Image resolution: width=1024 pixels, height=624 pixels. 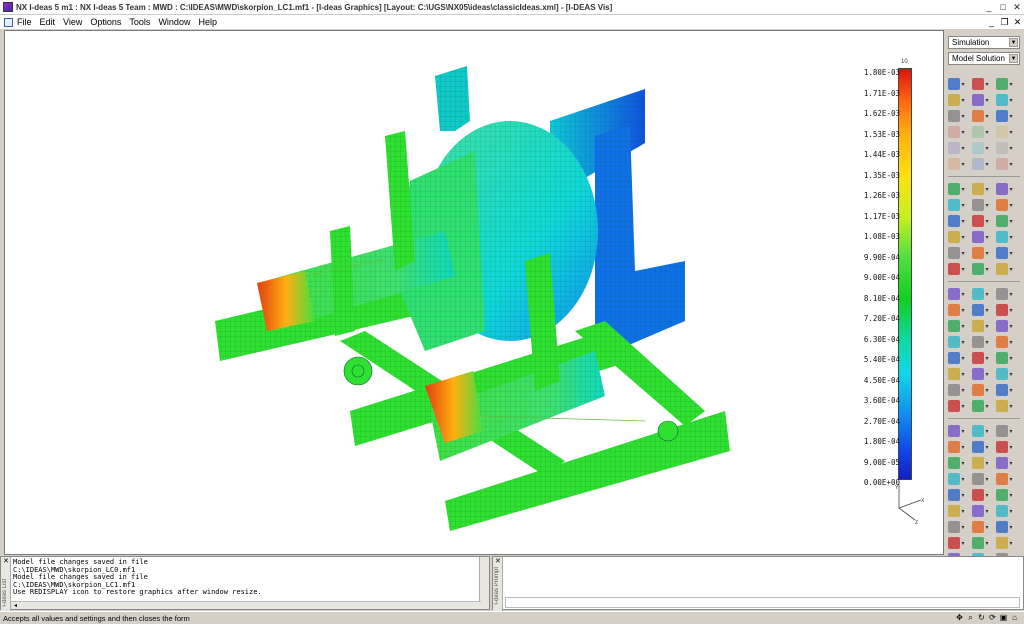 I want to click on menu-window: Window, so click(x=174, y=22).